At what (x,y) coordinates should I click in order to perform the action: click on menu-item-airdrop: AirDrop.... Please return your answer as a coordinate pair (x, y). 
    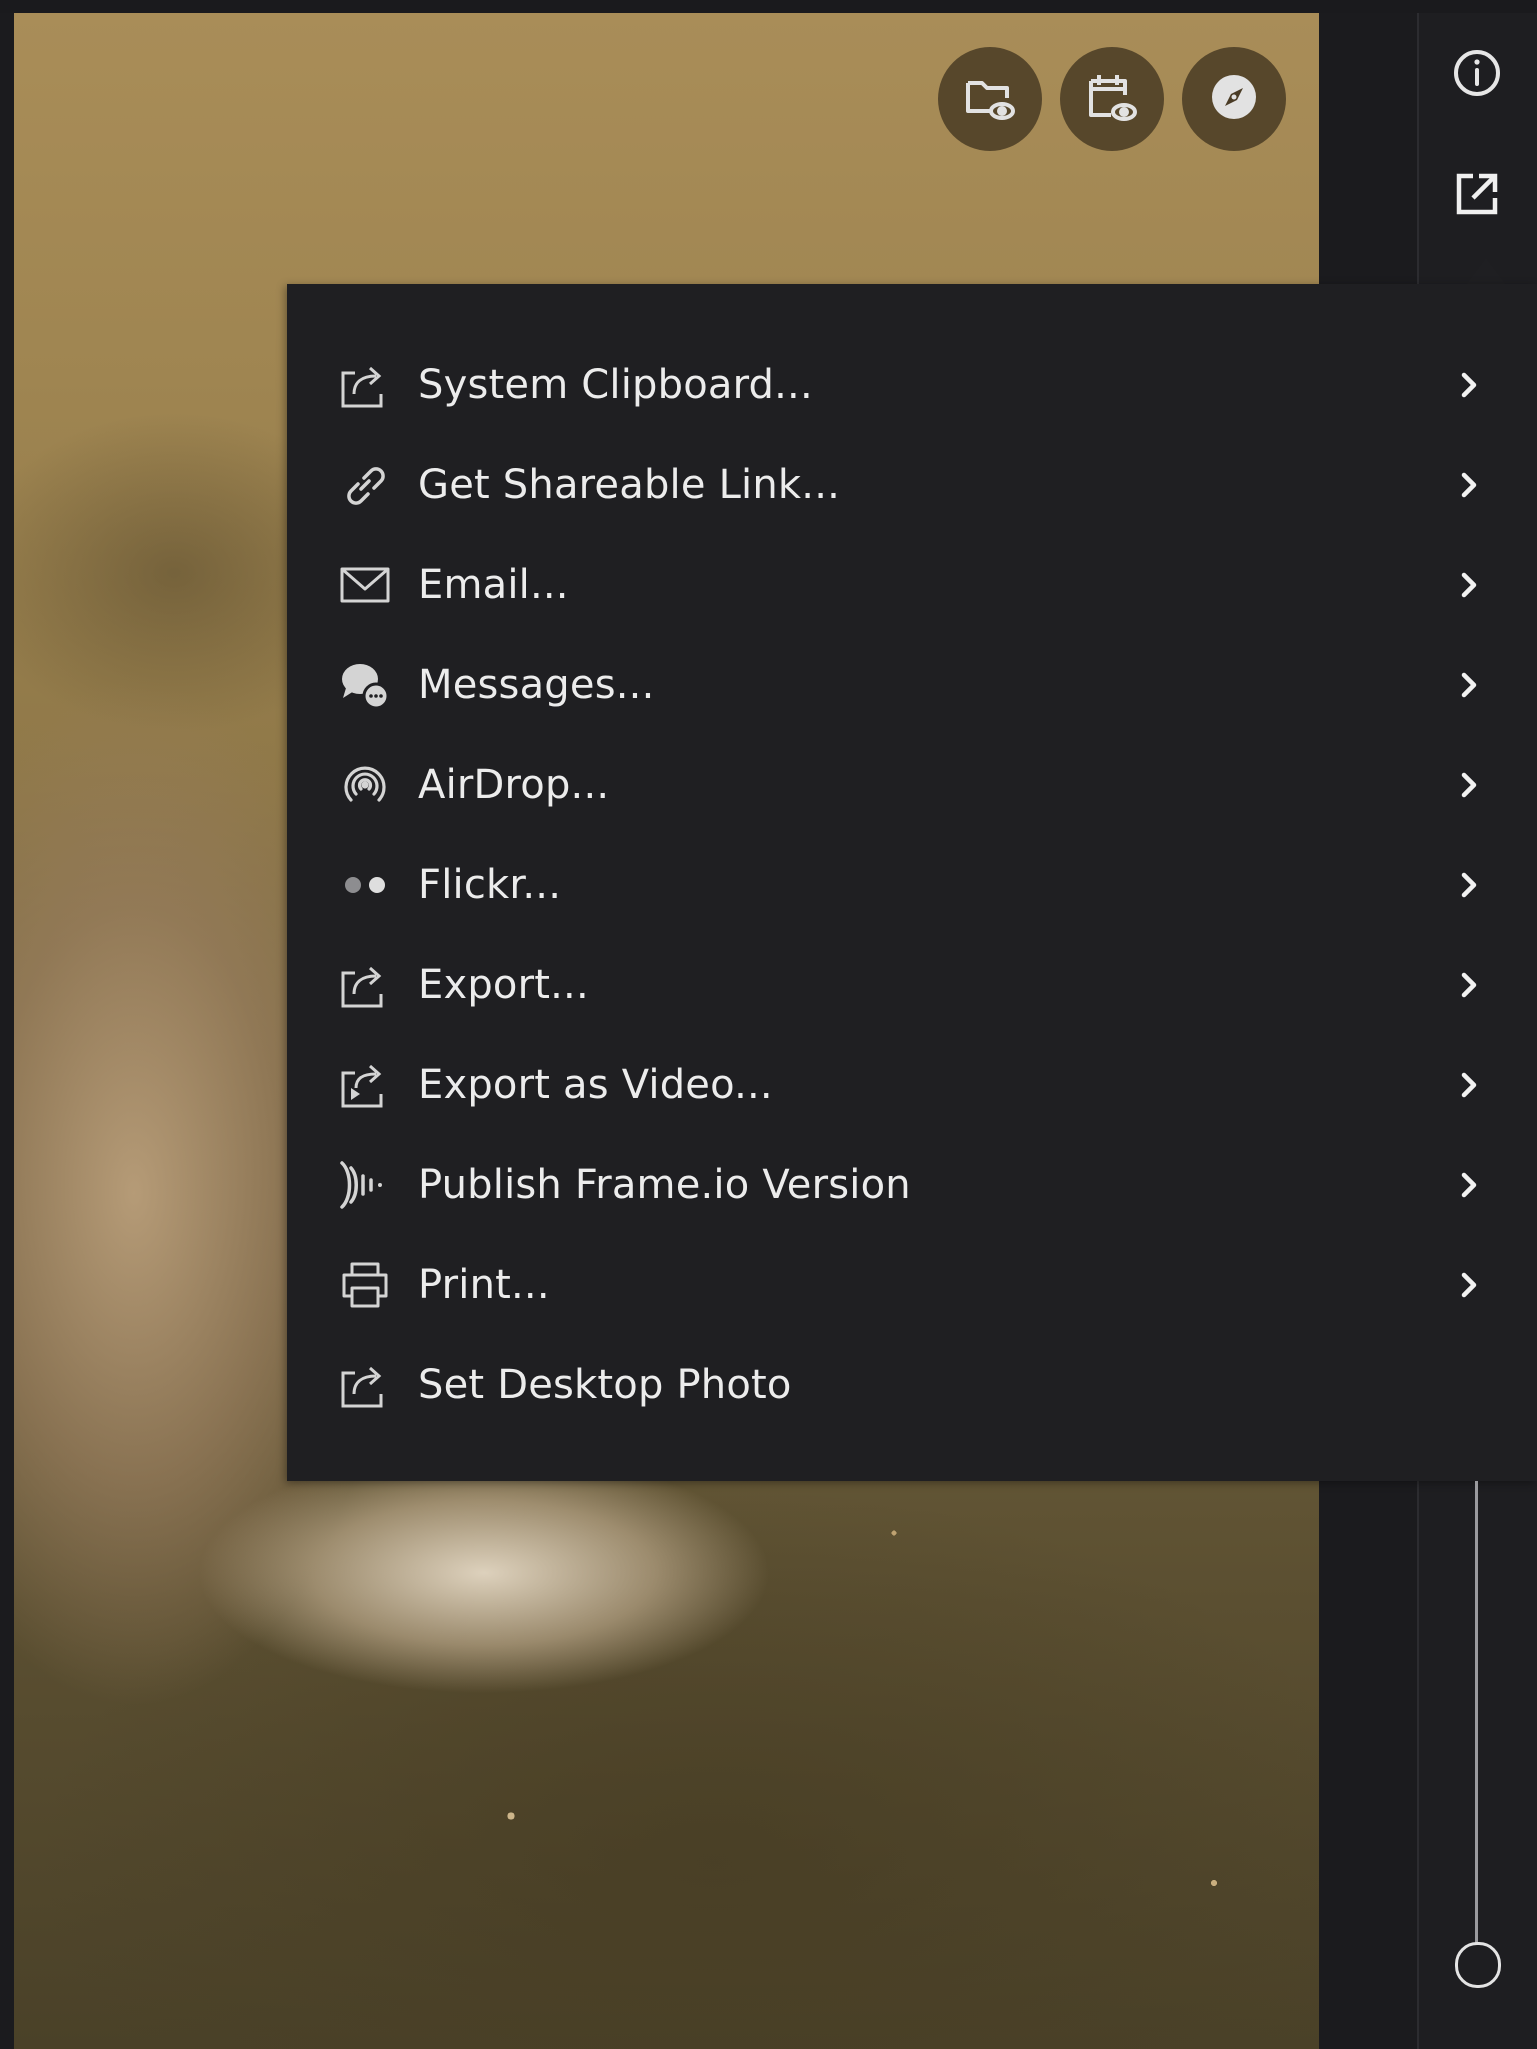
    Looking at the image, I should click on (912, 785).